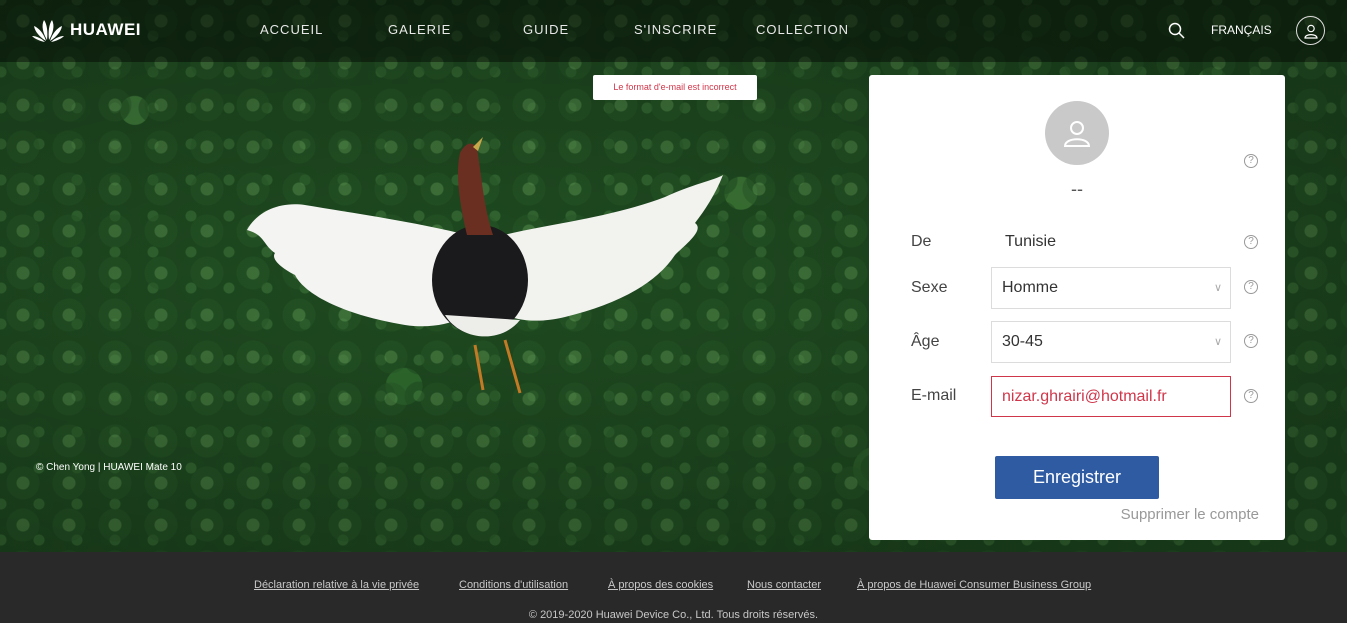 This screenshot has height=623, width=1347. What do you see at coordinates (921, 241) in the screenshot?
I see `from-label: De` at bounding box center [921, 241].